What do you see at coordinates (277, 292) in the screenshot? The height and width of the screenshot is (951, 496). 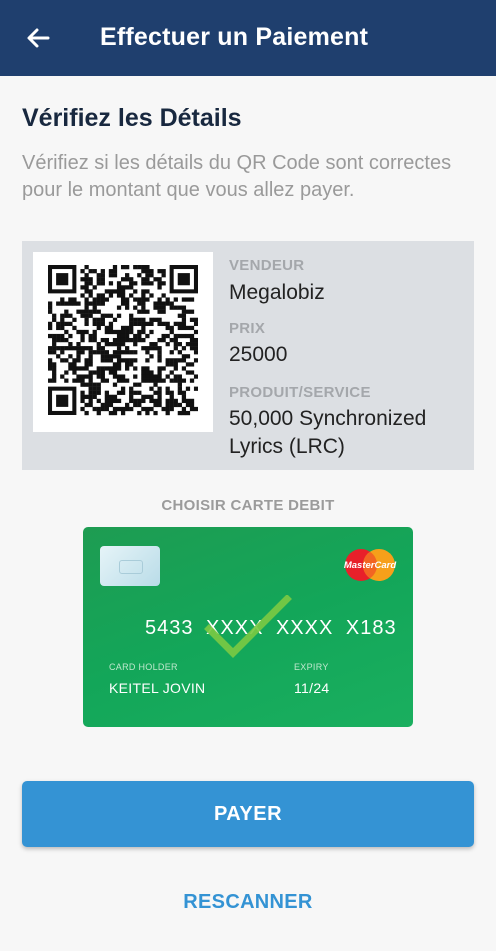 I see `vendor-value: Megalobiz` at bounding box center [277, 292].